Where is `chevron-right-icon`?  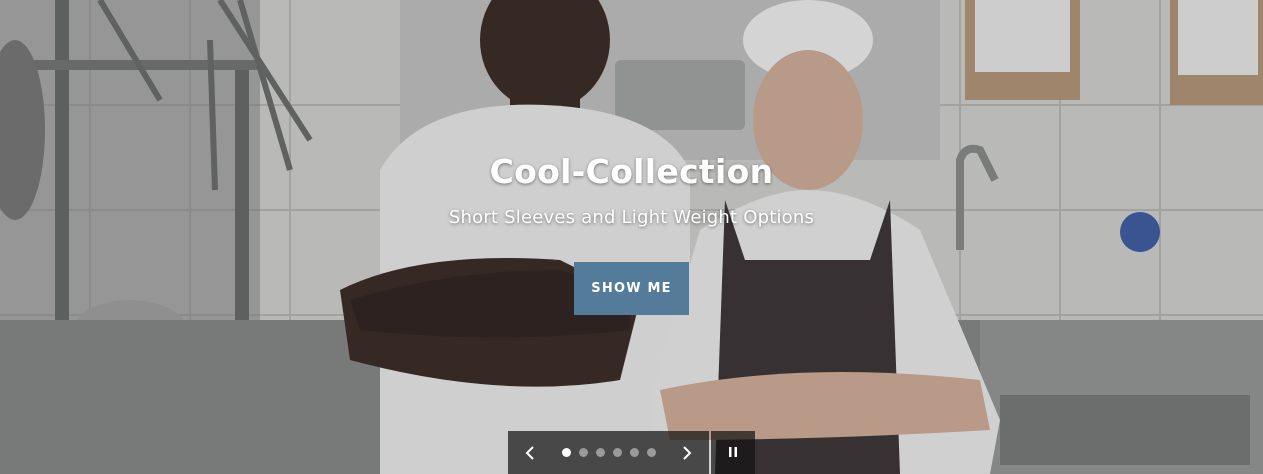 chevron-right-icon is located at coordinates (687, 453).